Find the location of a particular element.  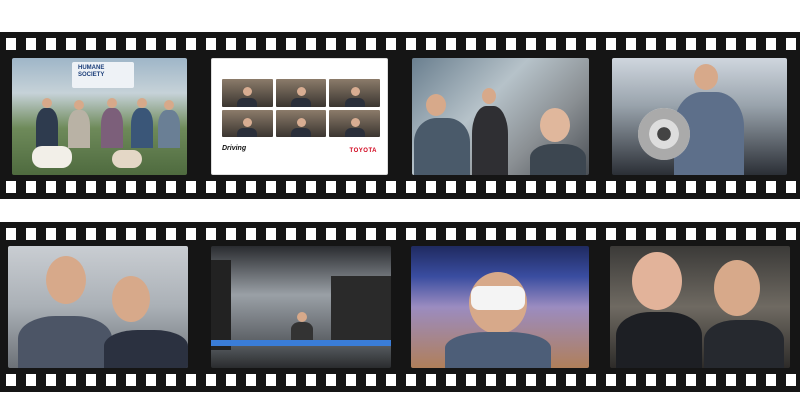

speaker-wall is located at coordinates (361, 311).